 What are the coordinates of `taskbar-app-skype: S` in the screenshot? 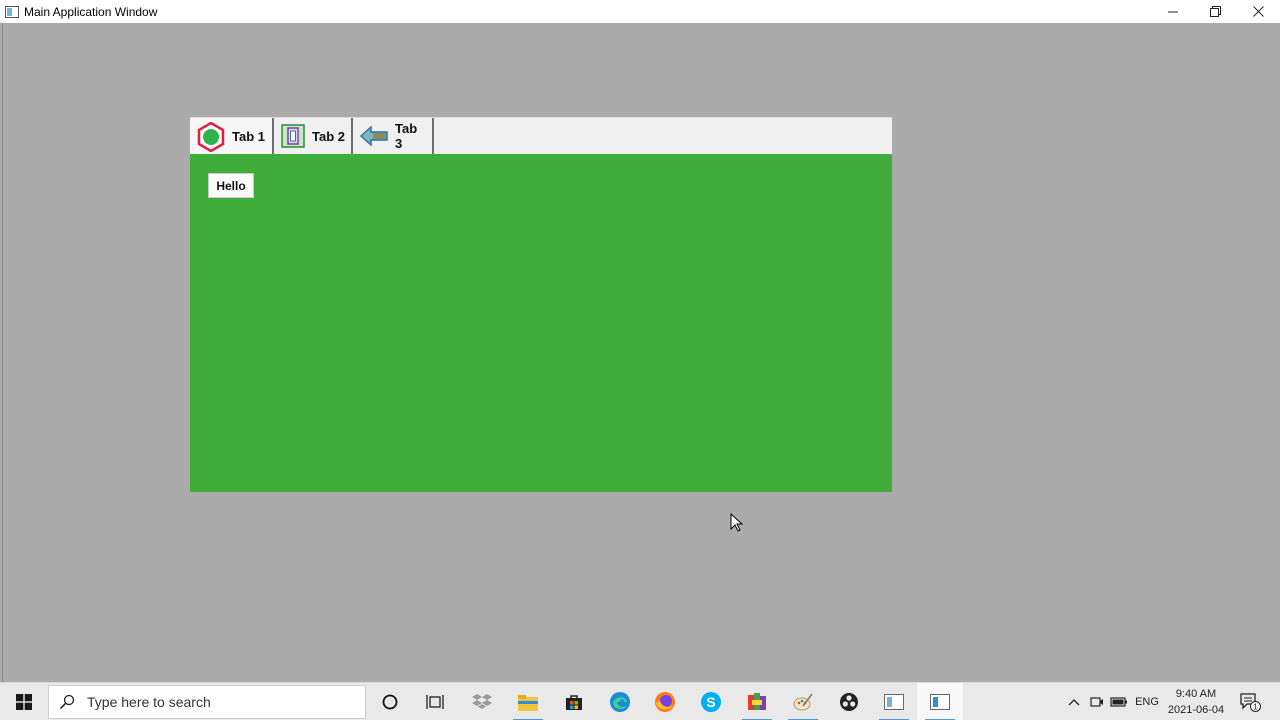 It's located at (711, 701).